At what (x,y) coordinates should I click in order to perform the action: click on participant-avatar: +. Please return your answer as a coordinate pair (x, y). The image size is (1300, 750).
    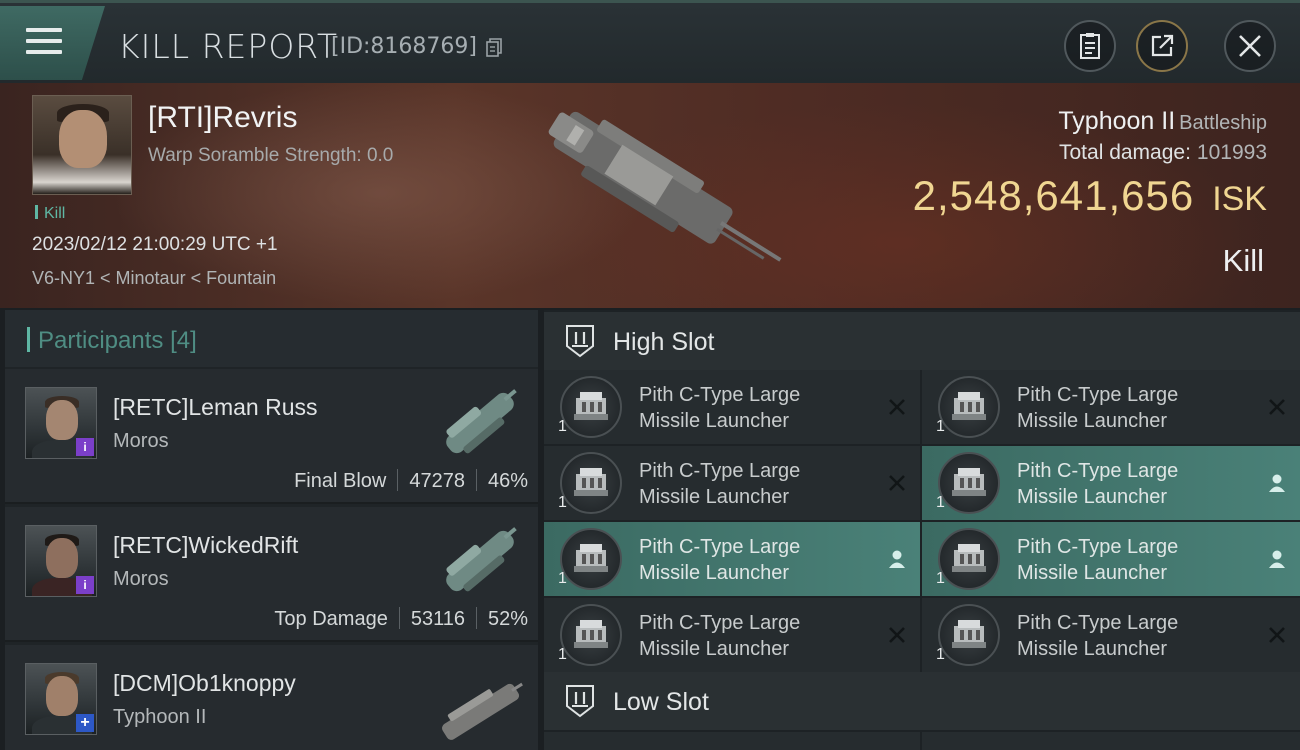
    Looking at the image, I should click on (61, 699).